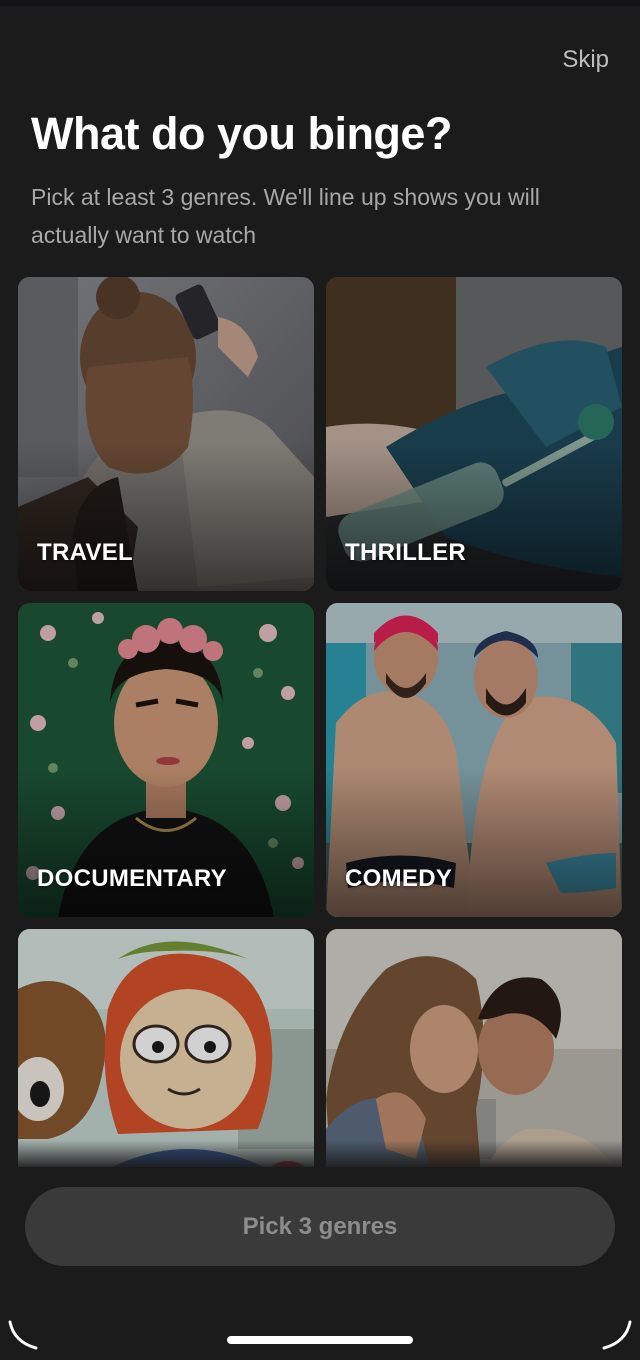 This screenshot has height=1360, width=640. I want to click on page-title: What do you binge?, so click(241, 133).